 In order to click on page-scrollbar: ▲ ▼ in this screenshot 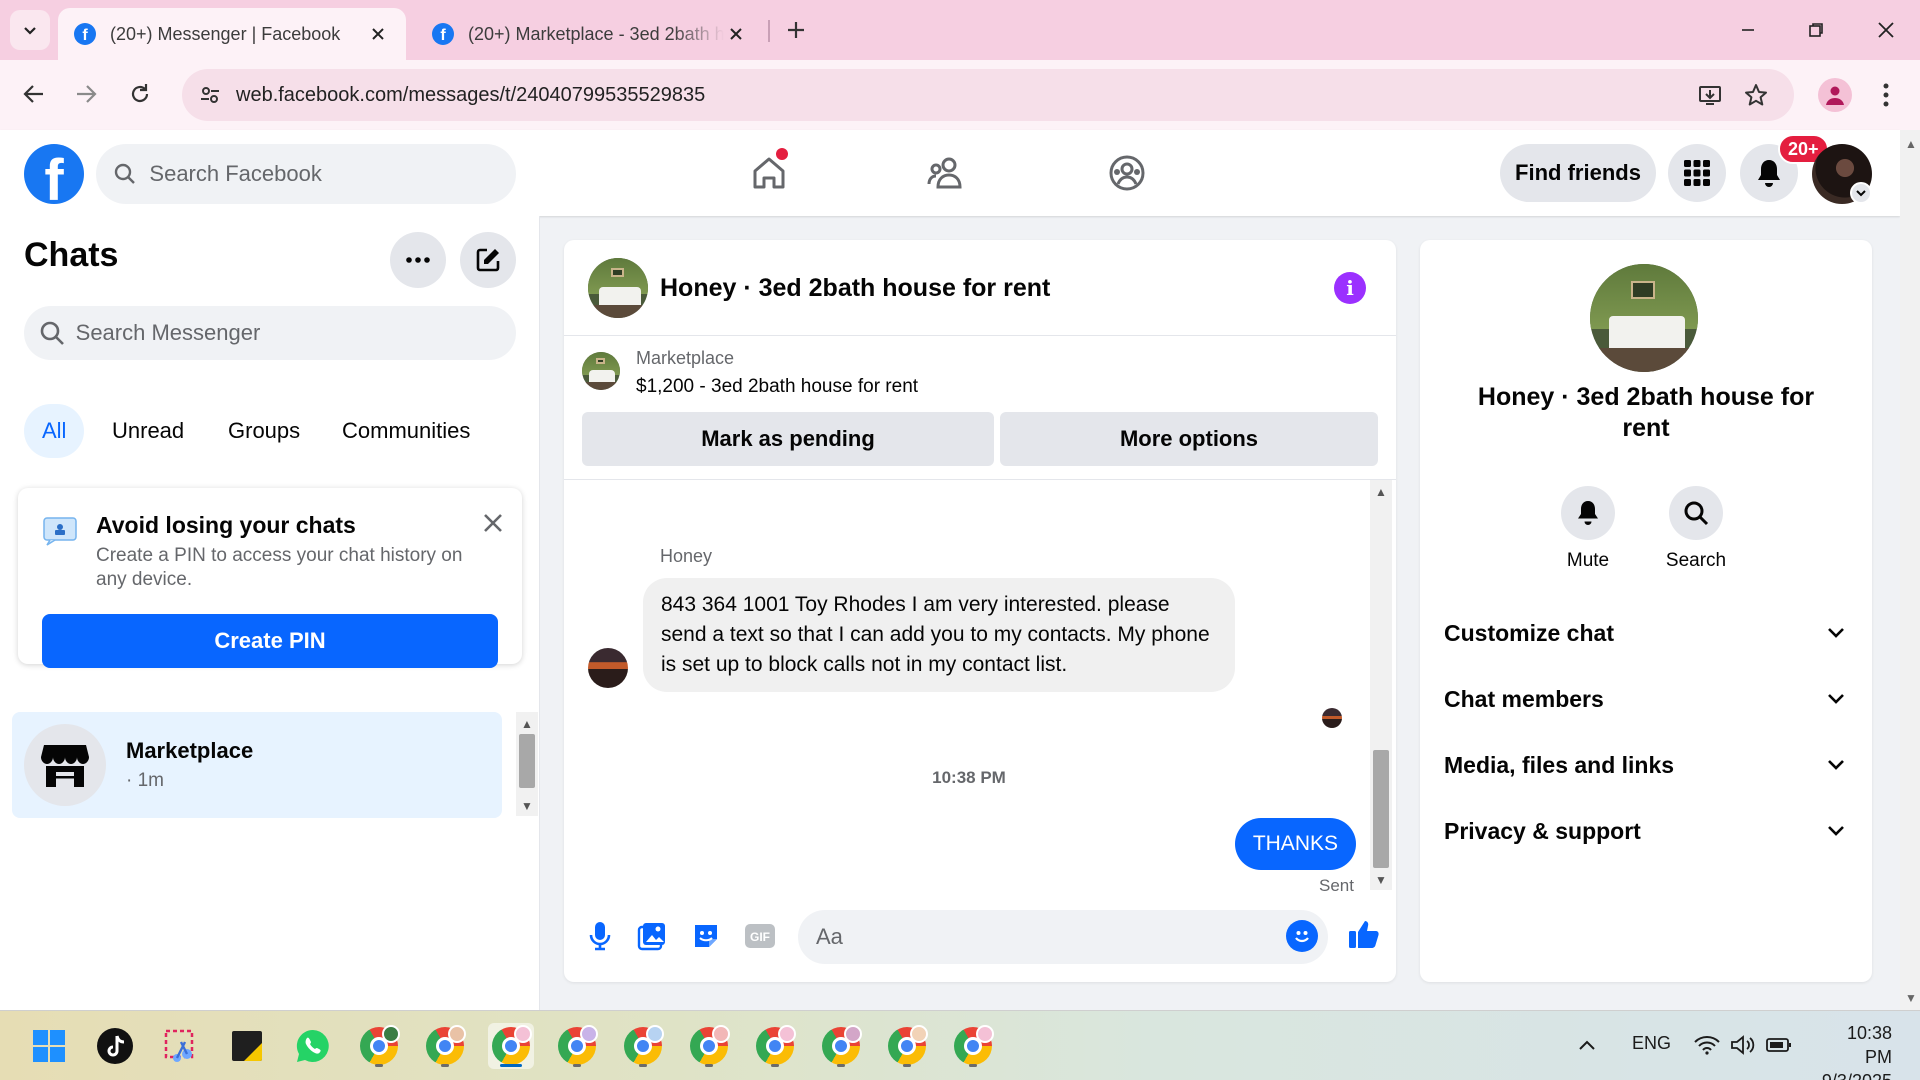, I will do `click(1910, 570)`.